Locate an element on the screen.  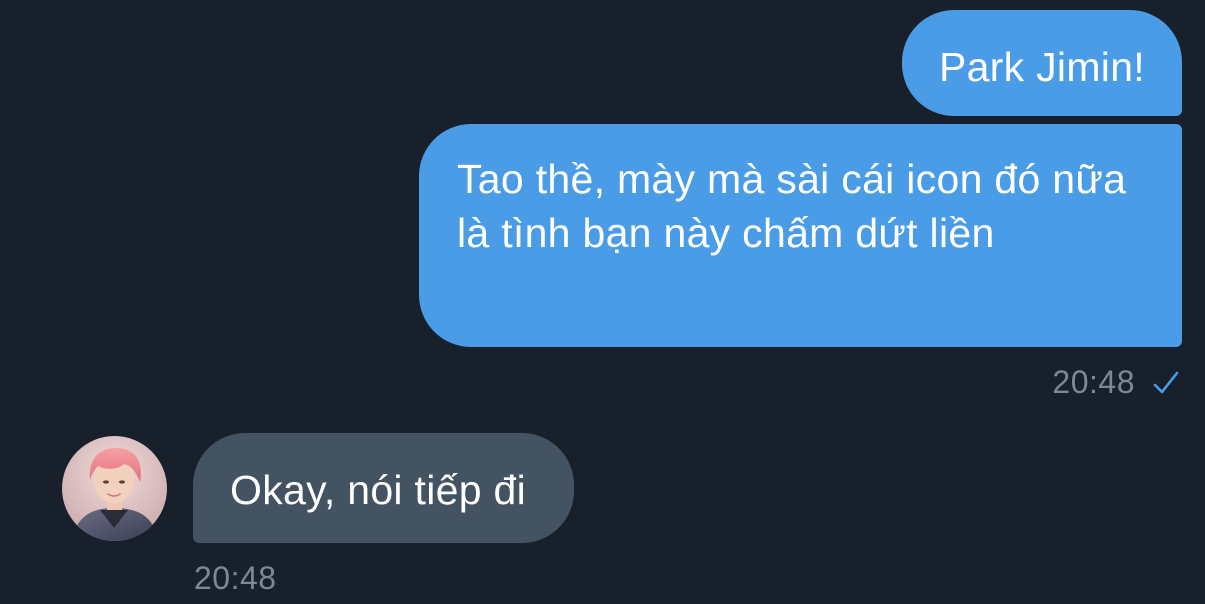
incoming-message-bubble: Okay, nói tiếp đi is located at coordinates (384, 488).